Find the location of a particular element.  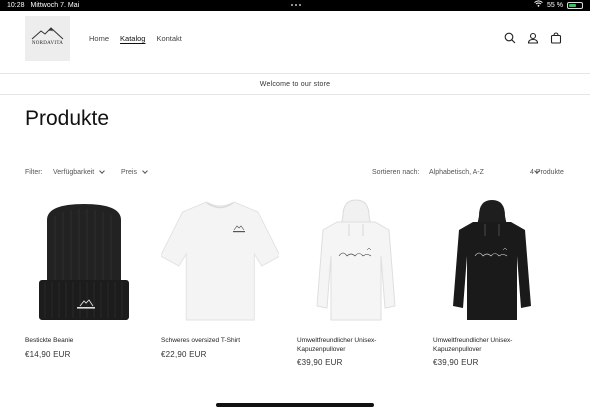

battery-icon is located at coordinates (575, 5).